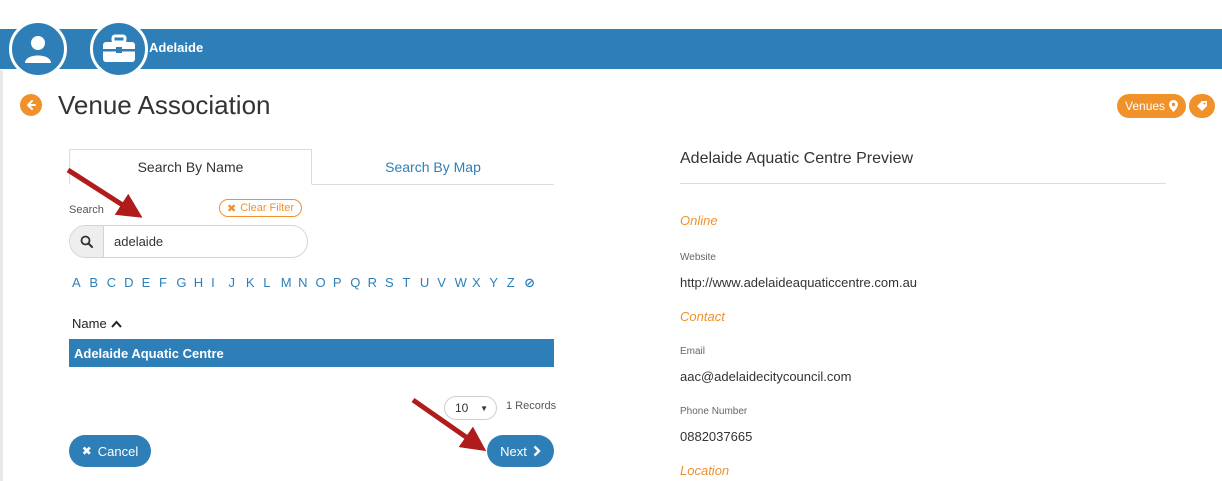 The image size is (1222, 481). What do you see at coordinates (484, 408) in the screenshot?
I see `caret-down-icon: ▼` at bounding box center [484, 408].